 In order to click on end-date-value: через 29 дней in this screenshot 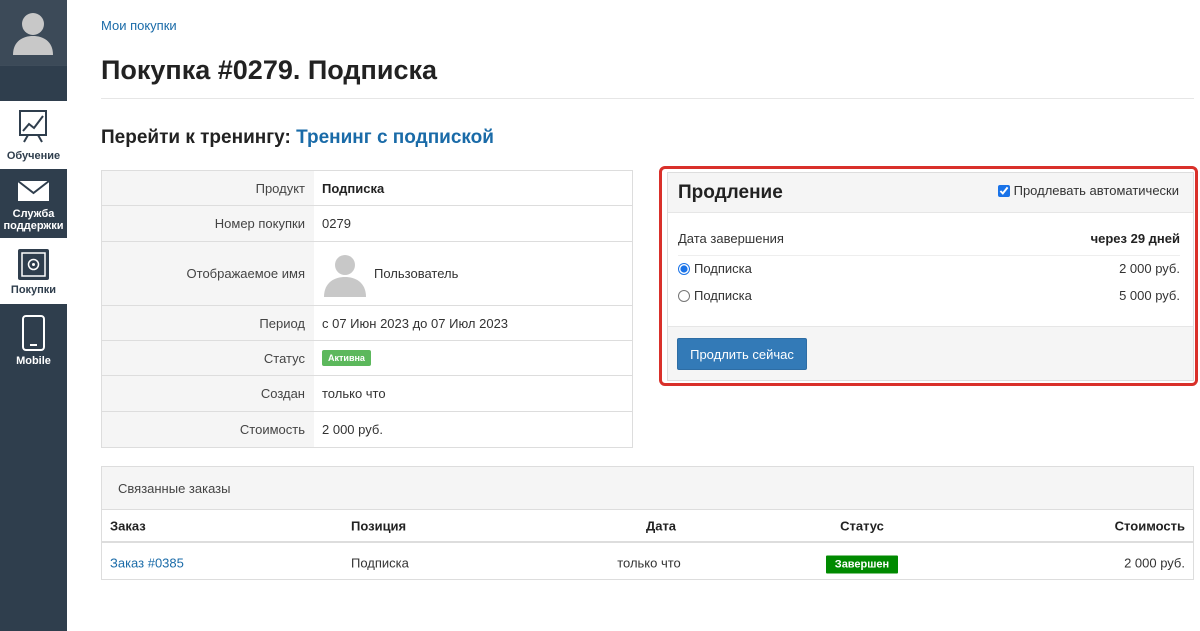, I will do `click(1135, 238)`.